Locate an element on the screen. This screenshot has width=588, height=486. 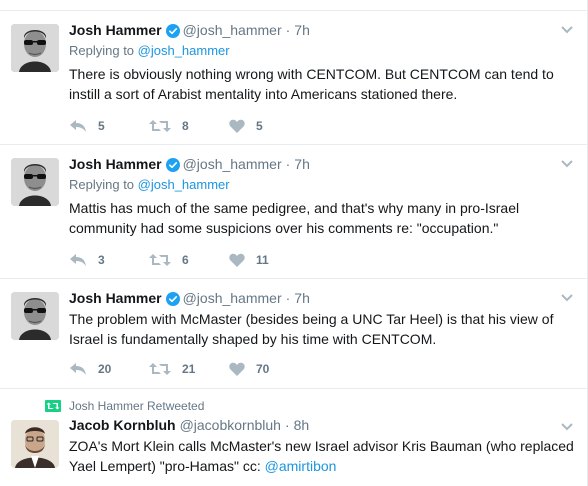
reply-count: 20 is located at coordinates (105, 369).